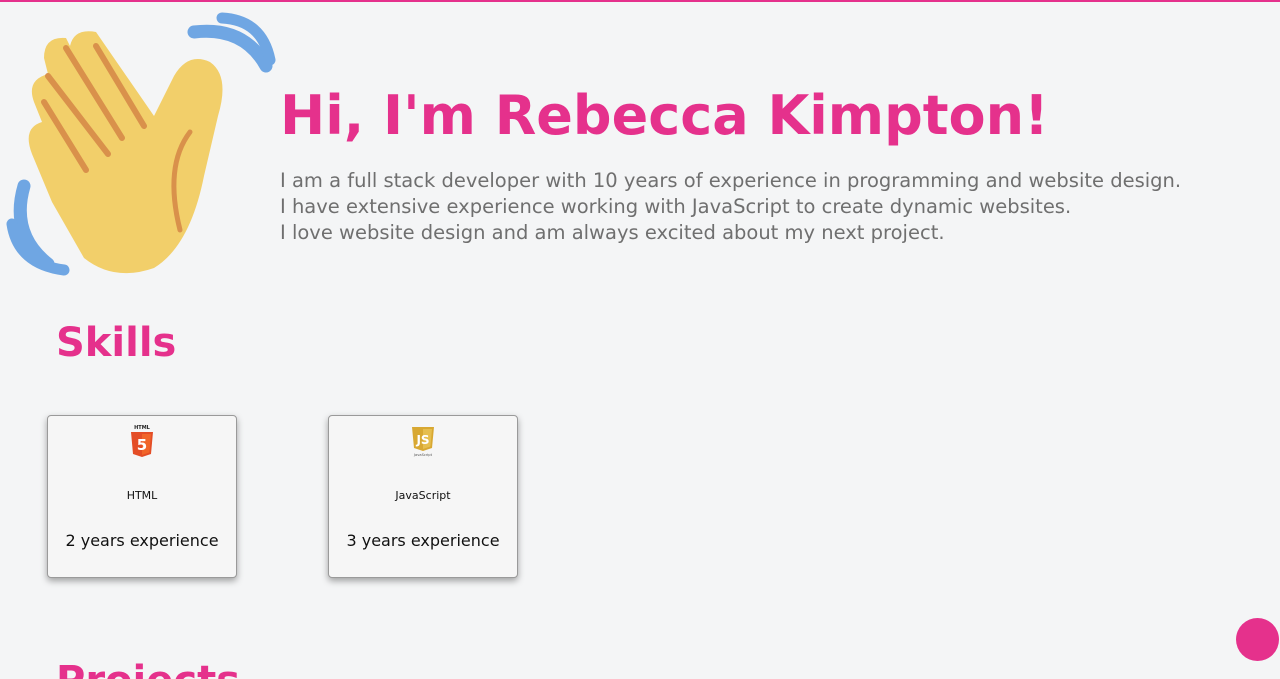  I want to click on waving-hand-icon, so click(141, 144).